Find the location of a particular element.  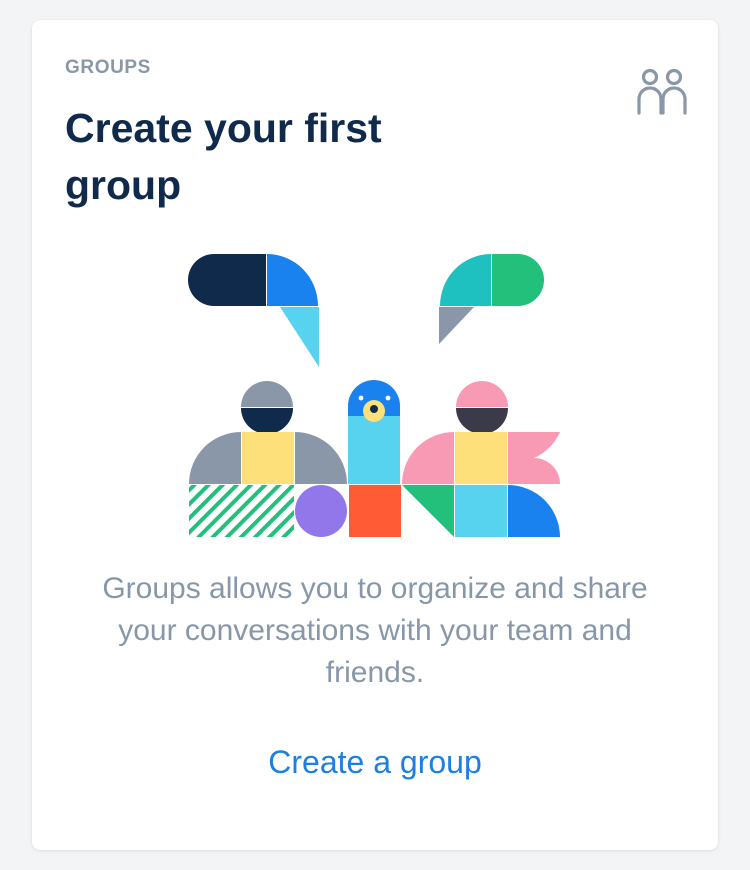

right-speech-bubble is located at coordinates (491, 299).